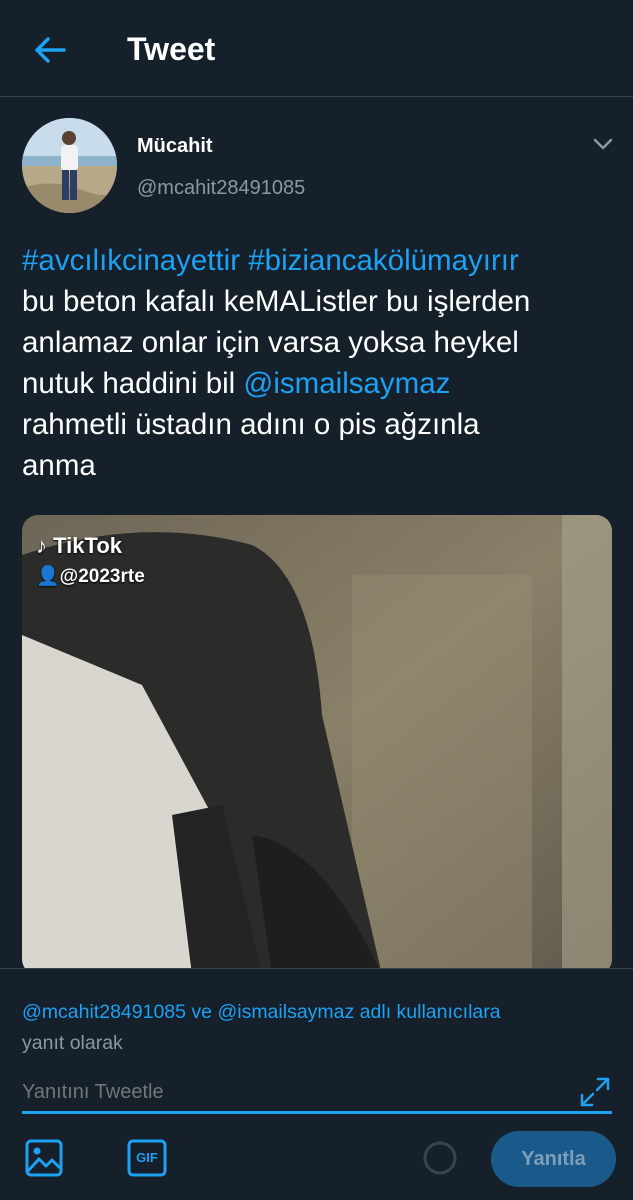 This screenshot has width=633, height=1200. Describe the element at coordinates (285, 1012) in the screenshot. I see `reply-mention-2: @ismailsaymaz` at that location.